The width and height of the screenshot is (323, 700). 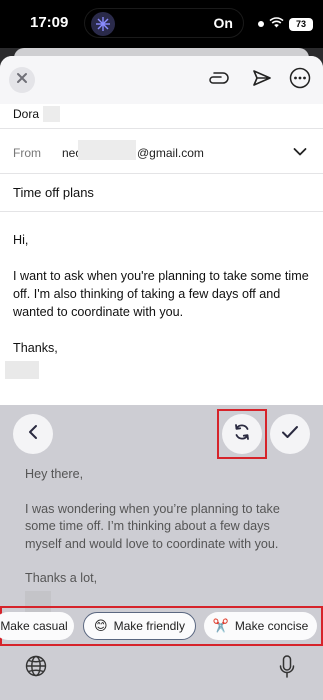 What do you see at coordinates (223, 23) in the screenshot?
I see `island-status-text: On` at bounding box center [223, 23].